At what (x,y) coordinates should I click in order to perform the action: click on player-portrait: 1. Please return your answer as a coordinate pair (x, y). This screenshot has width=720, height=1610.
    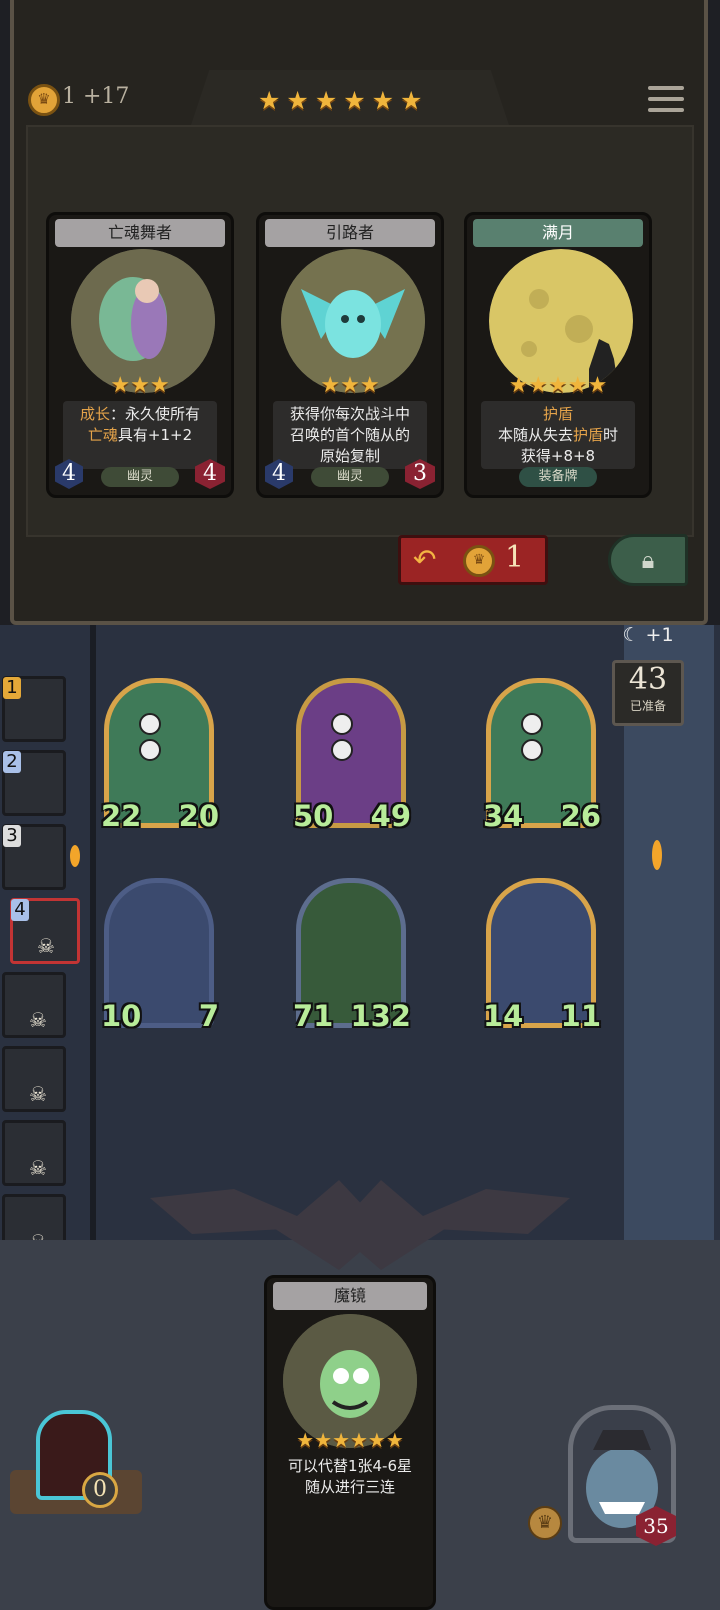
    Looking at the image, I should click on (34, 709).